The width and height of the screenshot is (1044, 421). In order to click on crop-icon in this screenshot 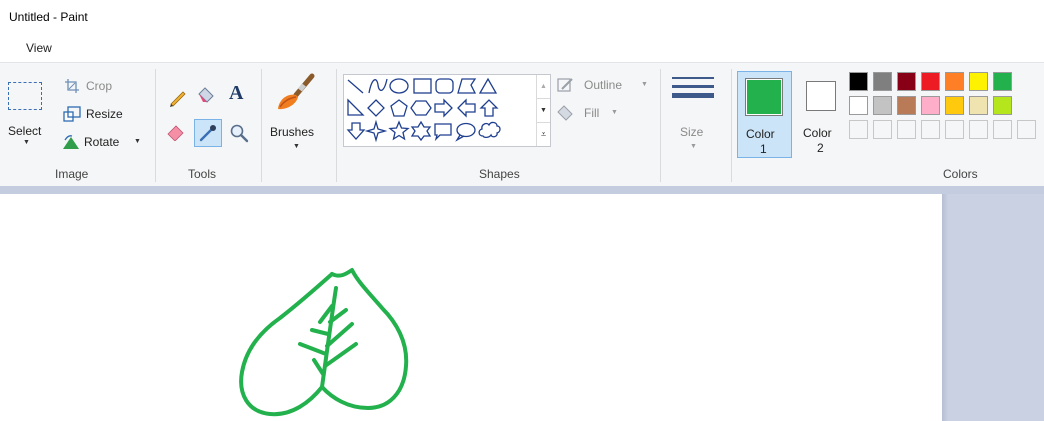, I will do `click(72, 86)`.